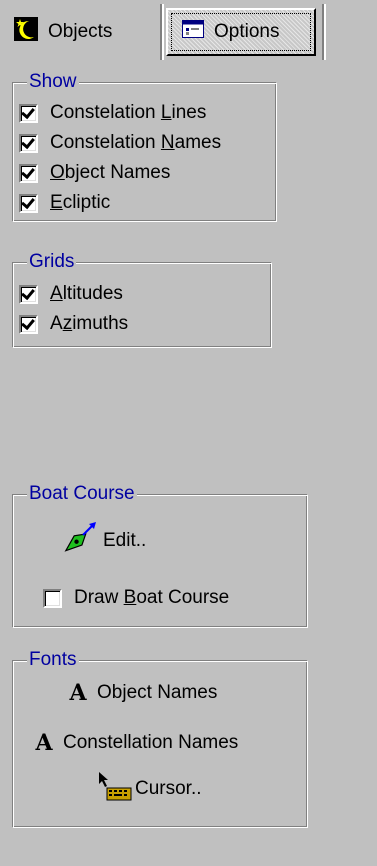 This screenshot has height=866, width=377. I want to click on edit-boat-course-button: Edit.., so click(103, 541).